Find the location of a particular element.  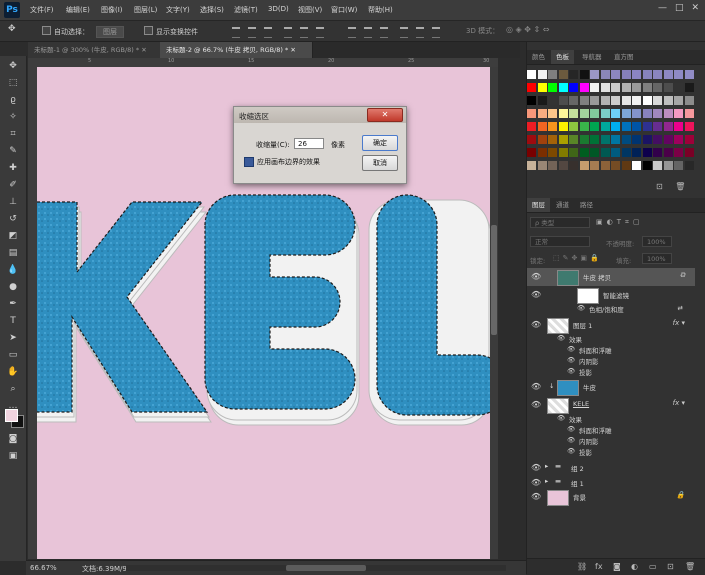

effect-row-inner-shadow: 👁 内阴影 is located at coordinates (611, 441).